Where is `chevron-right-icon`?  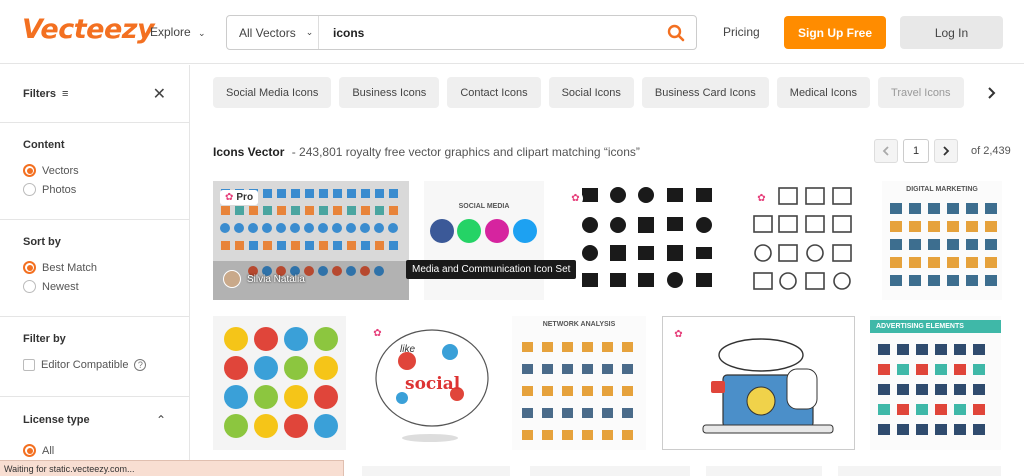 chevron-right-icon is located at coordinates (991, 93).